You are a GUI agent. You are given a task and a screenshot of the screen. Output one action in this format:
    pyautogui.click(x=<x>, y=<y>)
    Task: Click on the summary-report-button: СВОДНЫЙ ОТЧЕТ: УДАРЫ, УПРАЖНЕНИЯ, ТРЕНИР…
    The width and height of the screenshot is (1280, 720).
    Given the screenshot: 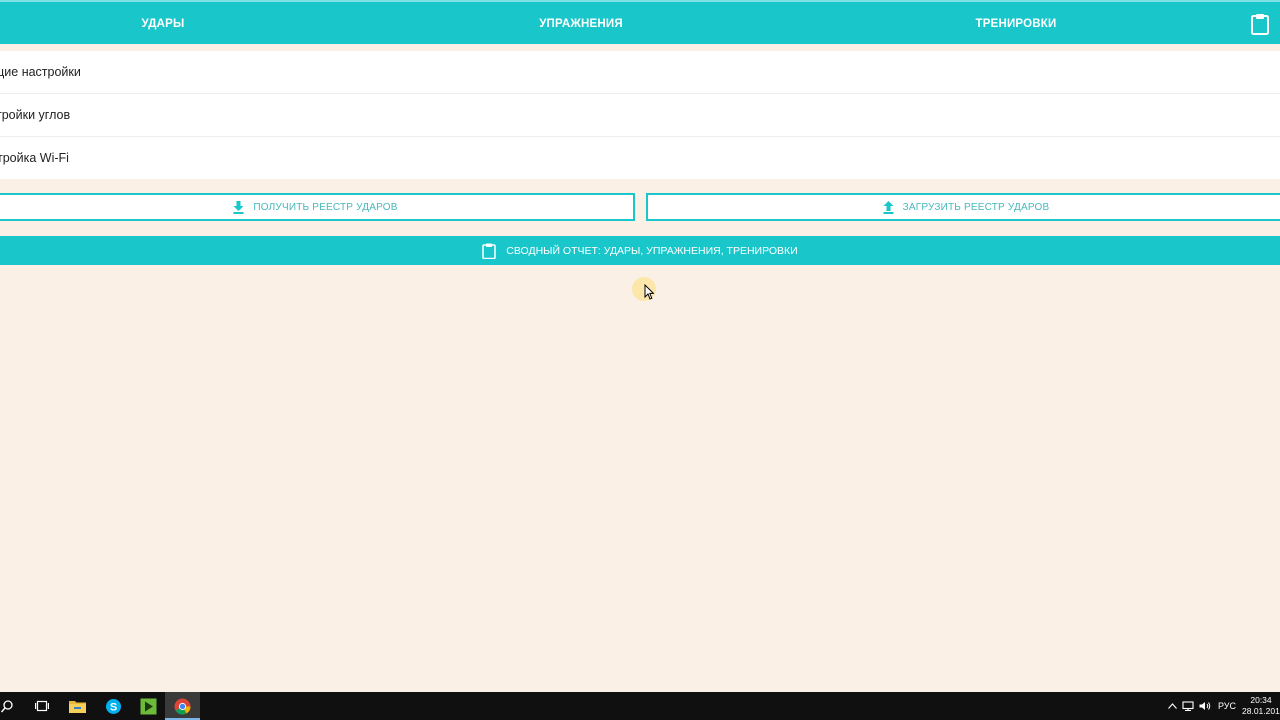 What is the action you would take?
    pyautogui.click(x=640, y=250)
    